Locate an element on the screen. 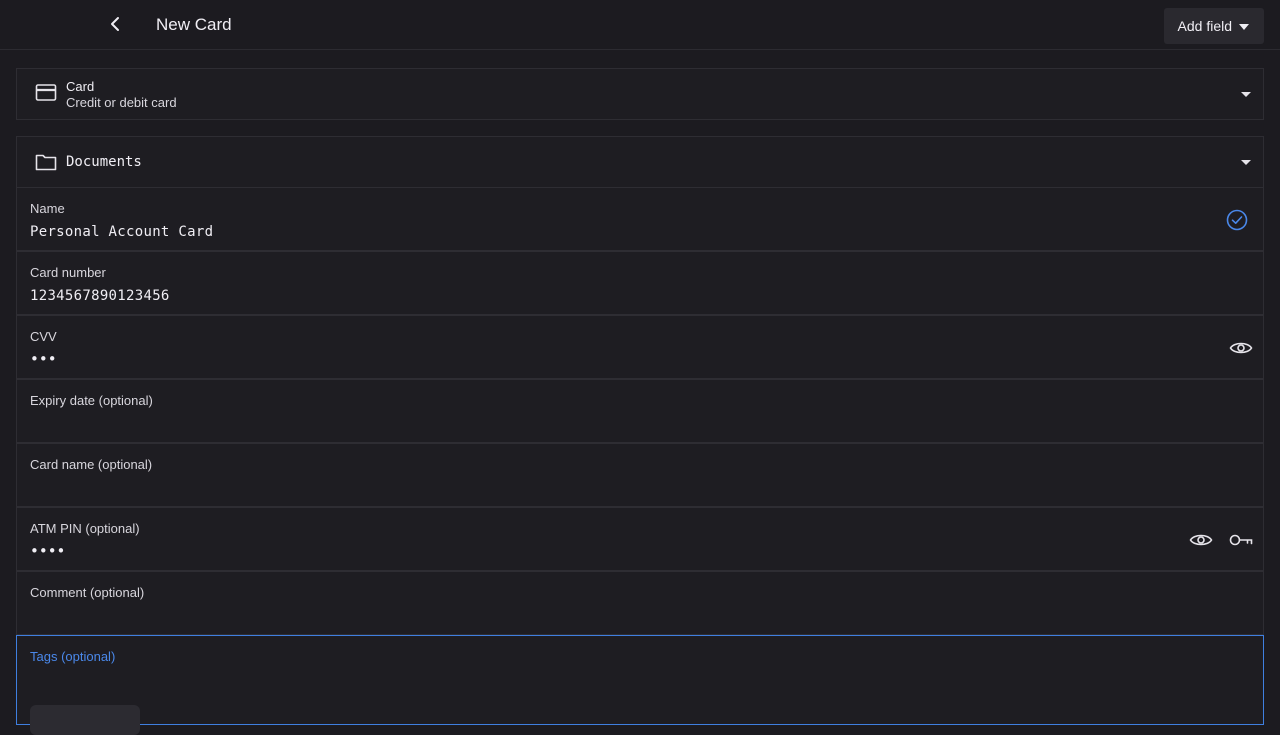  tags-field: Tags (optional) is located at coordinates (640, 685).